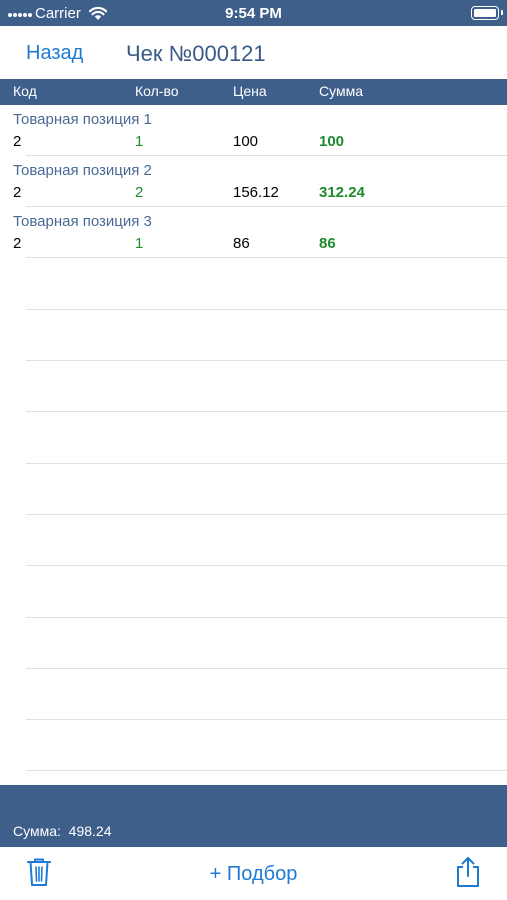 The width and height of the screenshot is (507, 900). Describe the element at coordinates (342, 192) in the screenshot. I see `item-sum: 312.24` at that location.